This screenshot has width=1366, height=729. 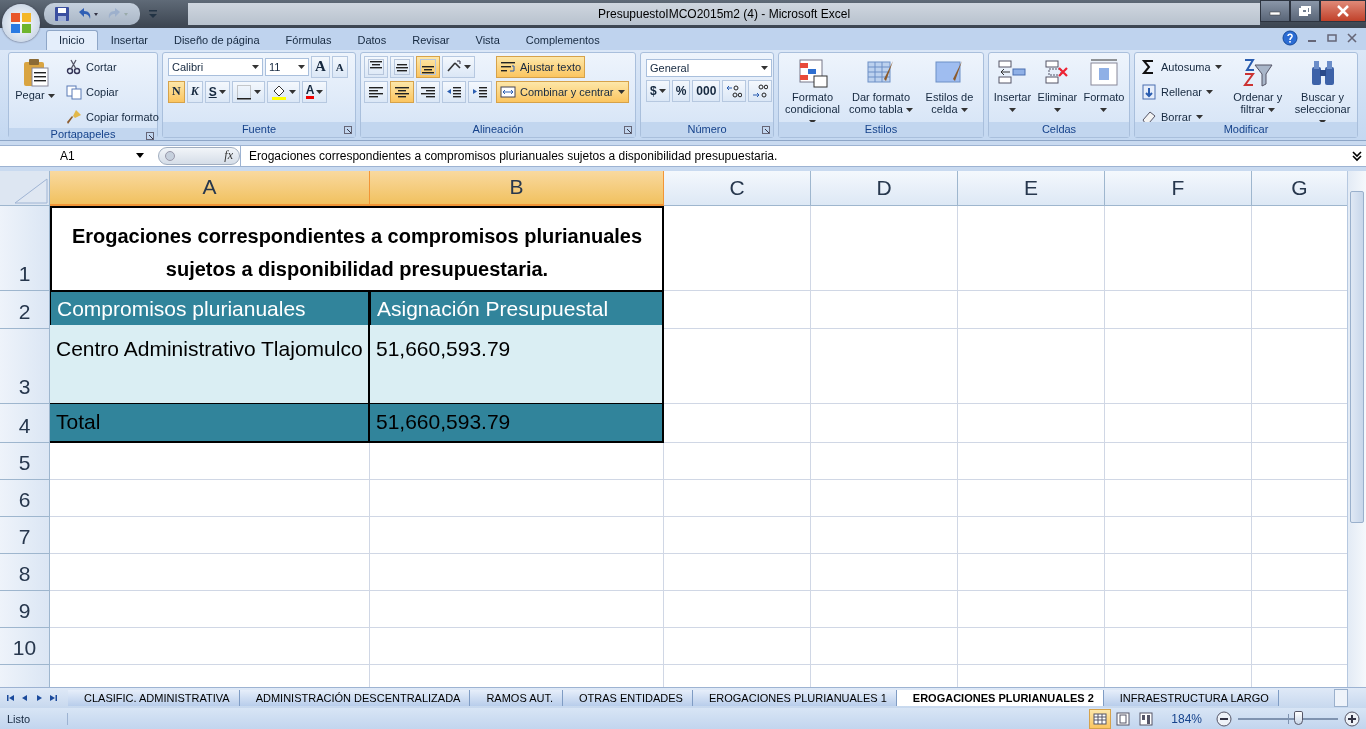 What do you see at coordinates (91, 66) in the screenshot?
I see `ribbon-button: Cortar` at bounding box center [91, 66].